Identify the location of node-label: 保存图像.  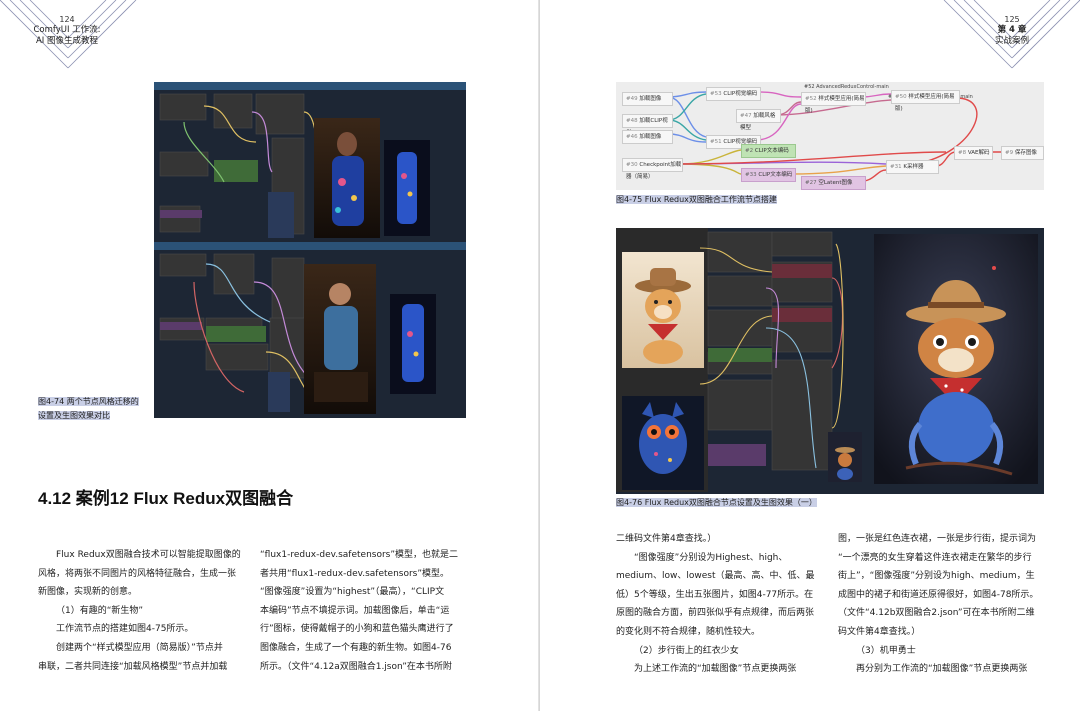
(1025, 153).